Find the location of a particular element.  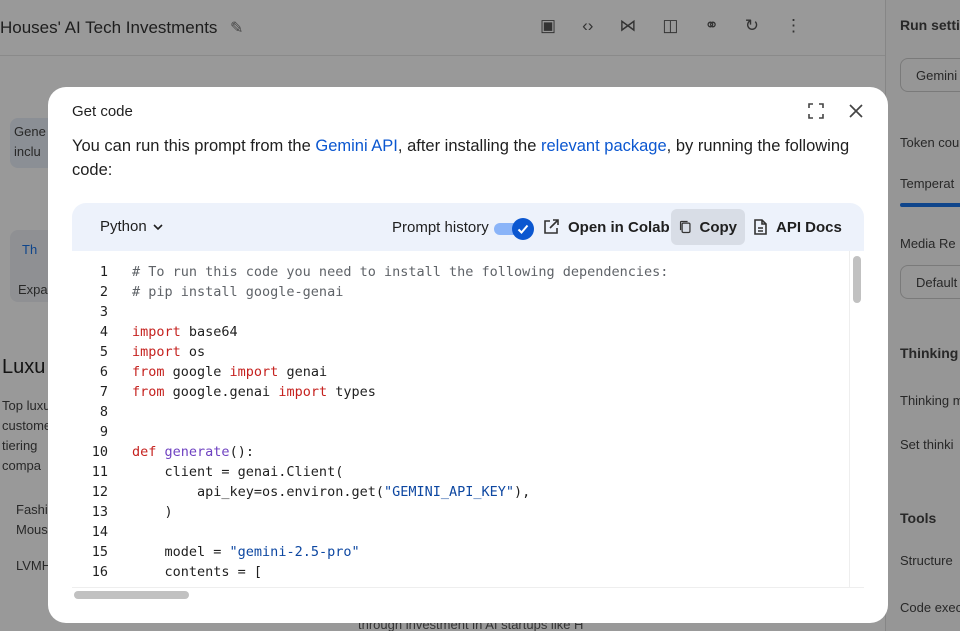

code-text: import base64 is located at coordinates (185, 332).